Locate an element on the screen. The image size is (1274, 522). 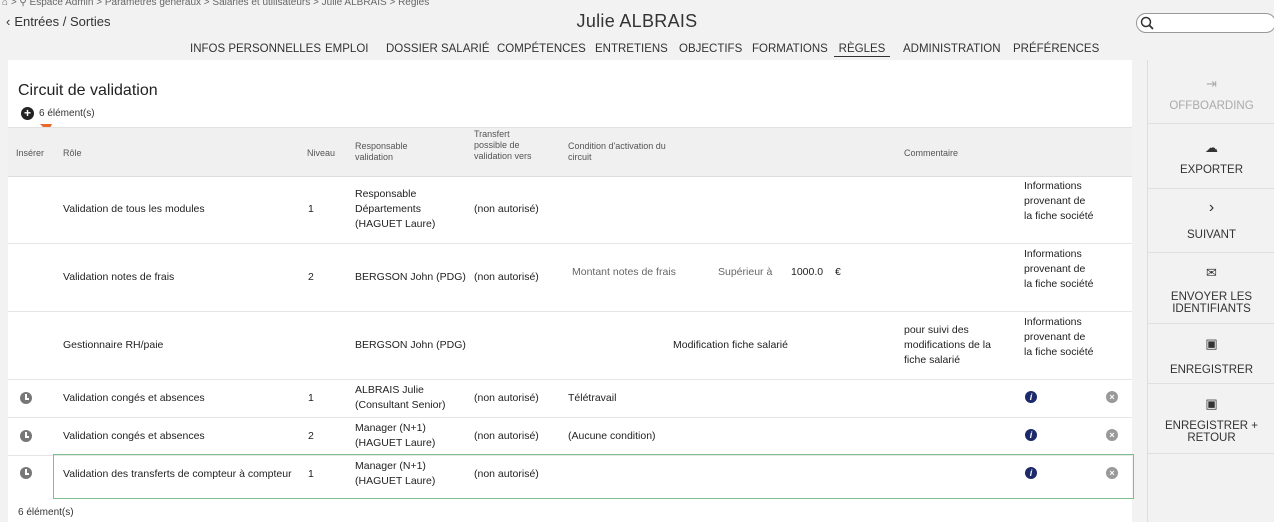
chevron-right-icon: › is located at coordinates (1211, 207).